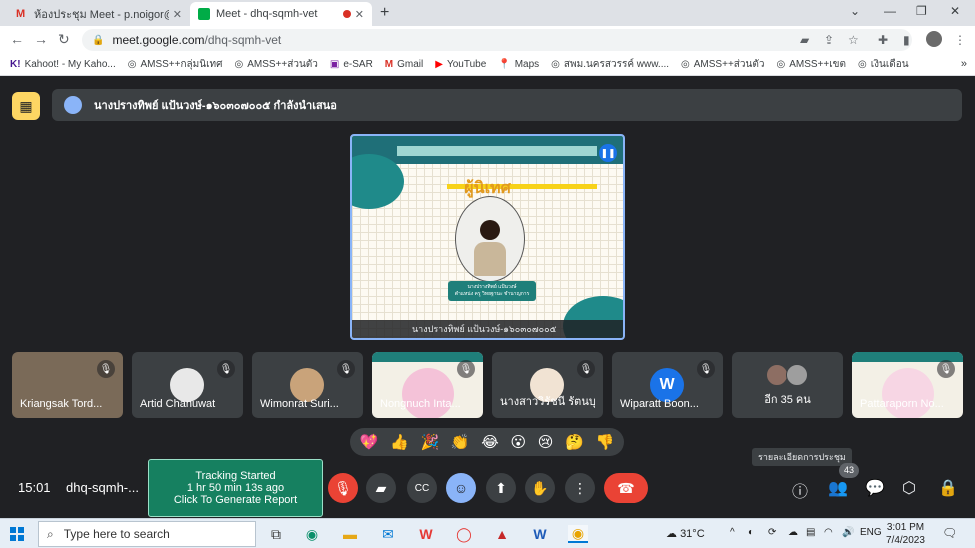  Describe the element at coordinates (276, 534) in the screenshot. I see `task-view-icon: ⧉` at that location.